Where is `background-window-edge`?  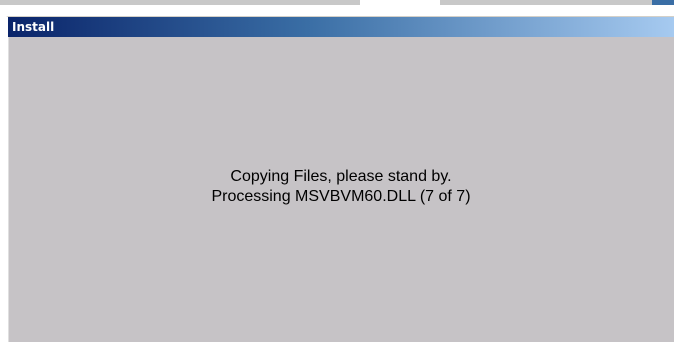
background-window-edge is located at coordinates (663, 2).